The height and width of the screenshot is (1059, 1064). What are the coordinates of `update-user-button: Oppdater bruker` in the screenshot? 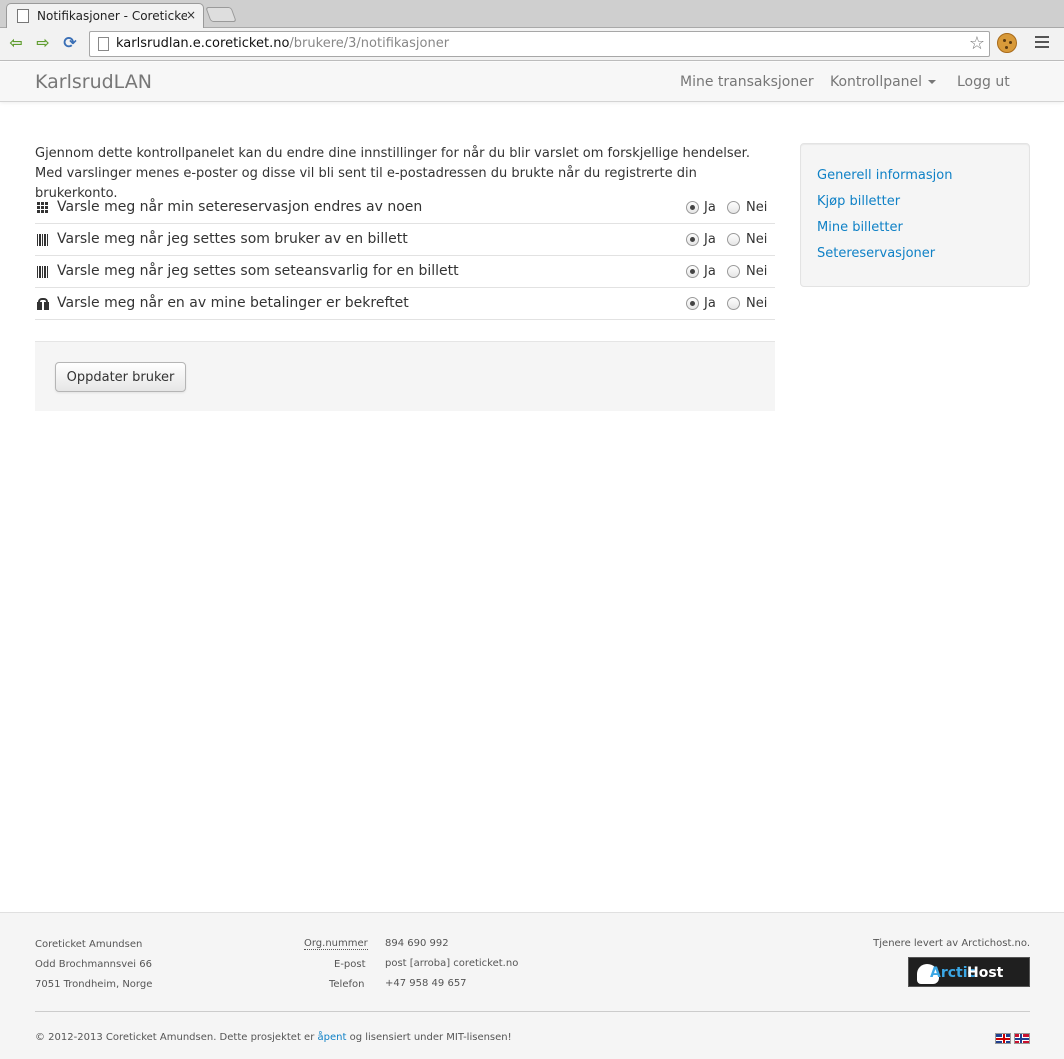 It's located at (120, 377).